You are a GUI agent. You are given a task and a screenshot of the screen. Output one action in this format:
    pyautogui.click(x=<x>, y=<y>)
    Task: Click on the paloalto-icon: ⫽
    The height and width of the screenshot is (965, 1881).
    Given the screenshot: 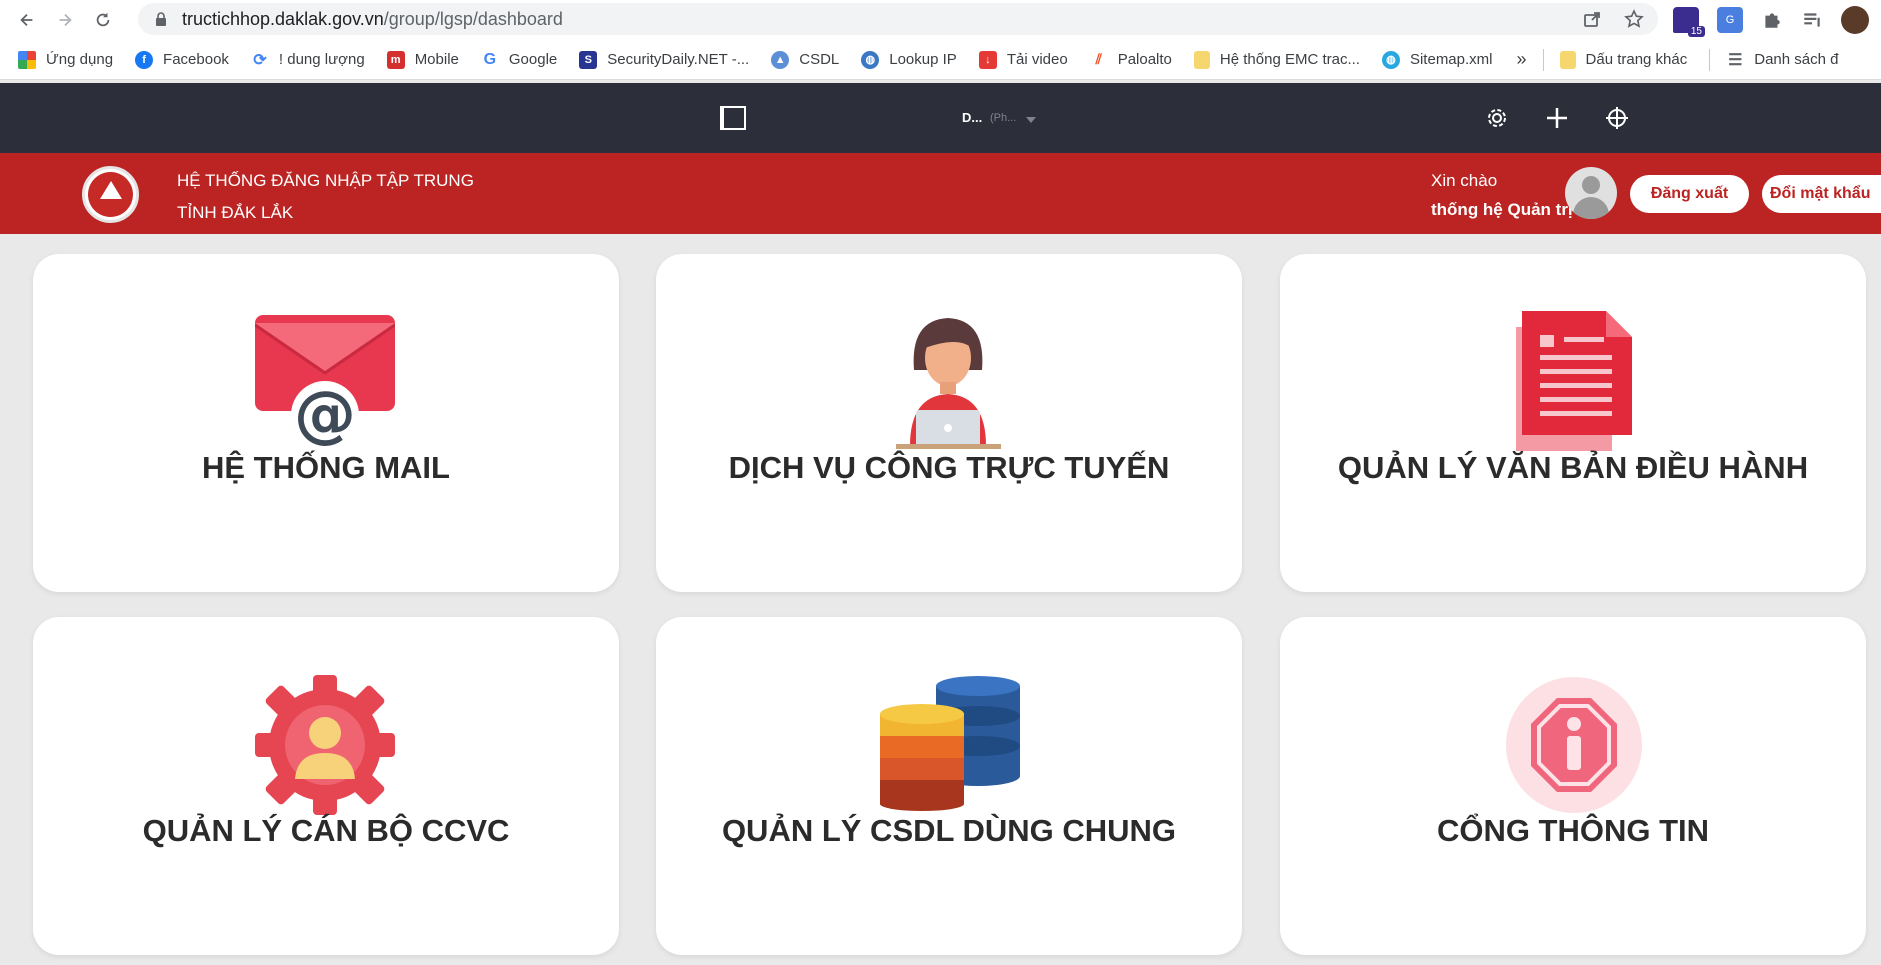 What is the action you would take?
    pyautogui.click(x=1098, y=59)
    